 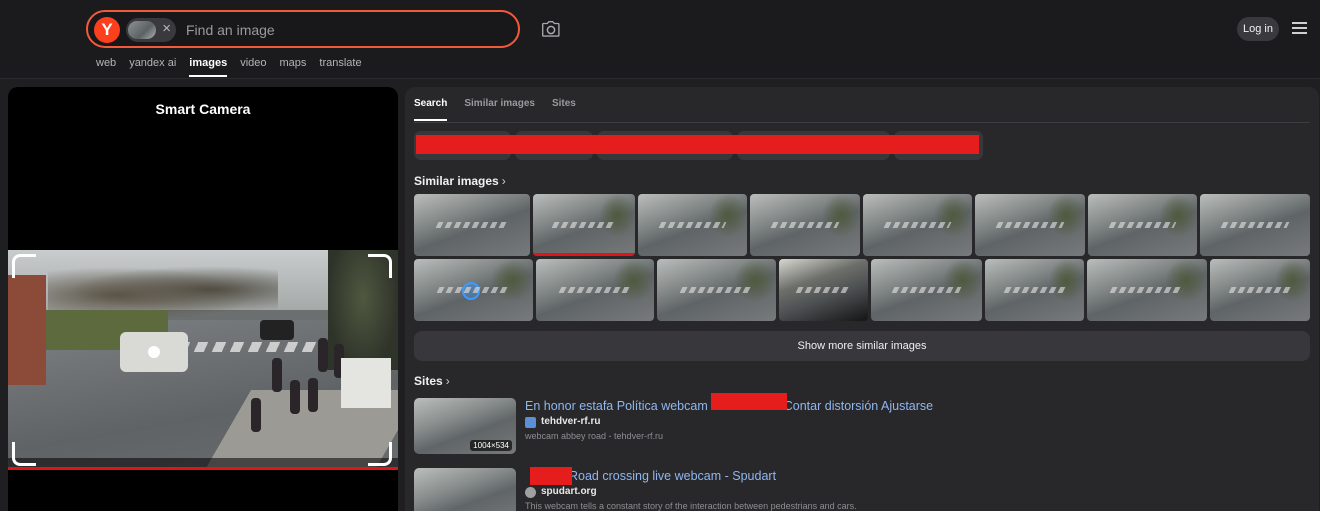 I want to click on search-input, so click(x=346, y=30).